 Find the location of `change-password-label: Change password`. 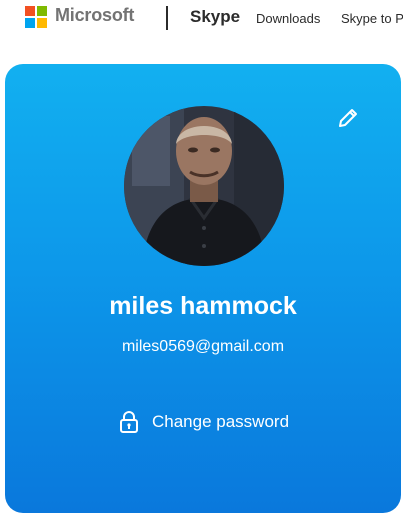

change-password-label: Change password is located at coordinates (221, 421).